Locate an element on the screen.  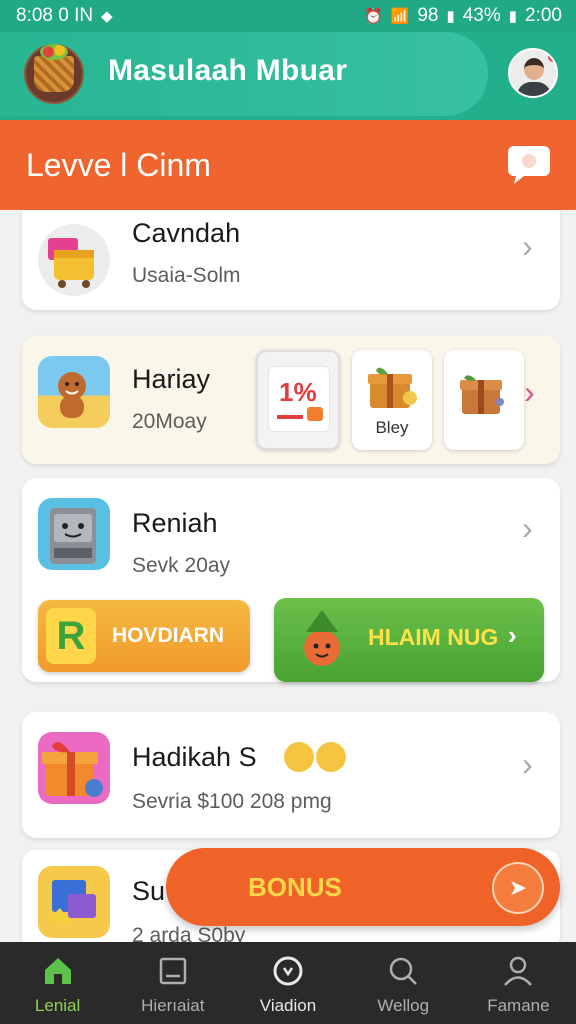
mascot-icon is located at coordinates (322, 638).